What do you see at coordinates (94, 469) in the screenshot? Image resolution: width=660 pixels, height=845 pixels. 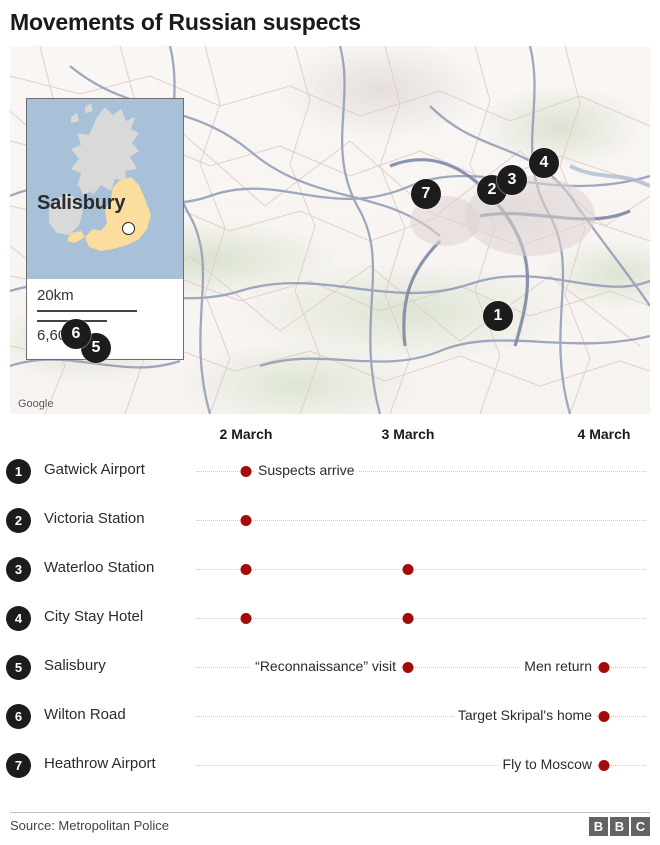 I see `row-place-label: Gatwick Airport` at bounding box center [94, 469].